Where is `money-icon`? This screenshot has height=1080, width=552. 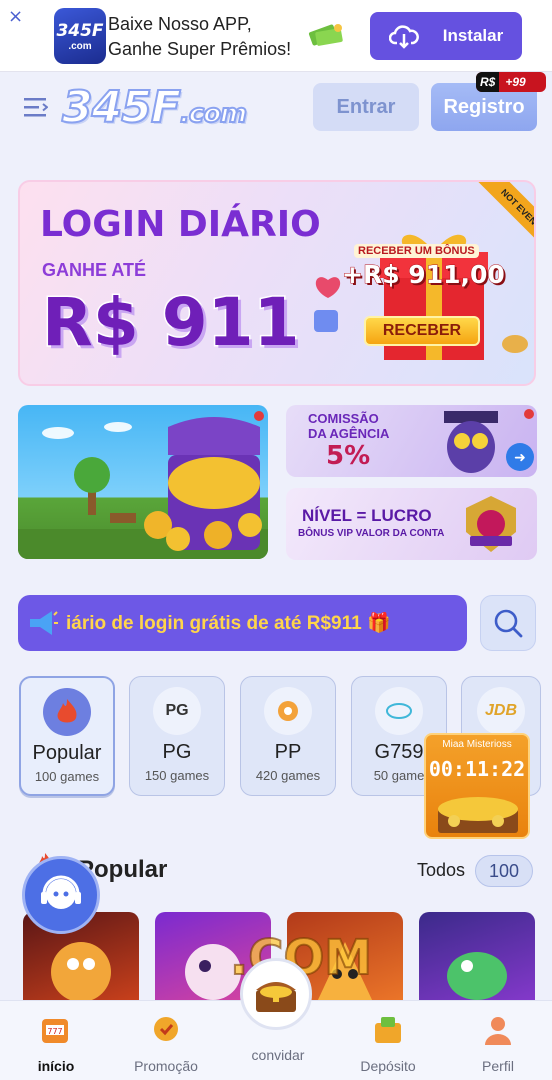 money-icon is located at coordinates (325, 35).